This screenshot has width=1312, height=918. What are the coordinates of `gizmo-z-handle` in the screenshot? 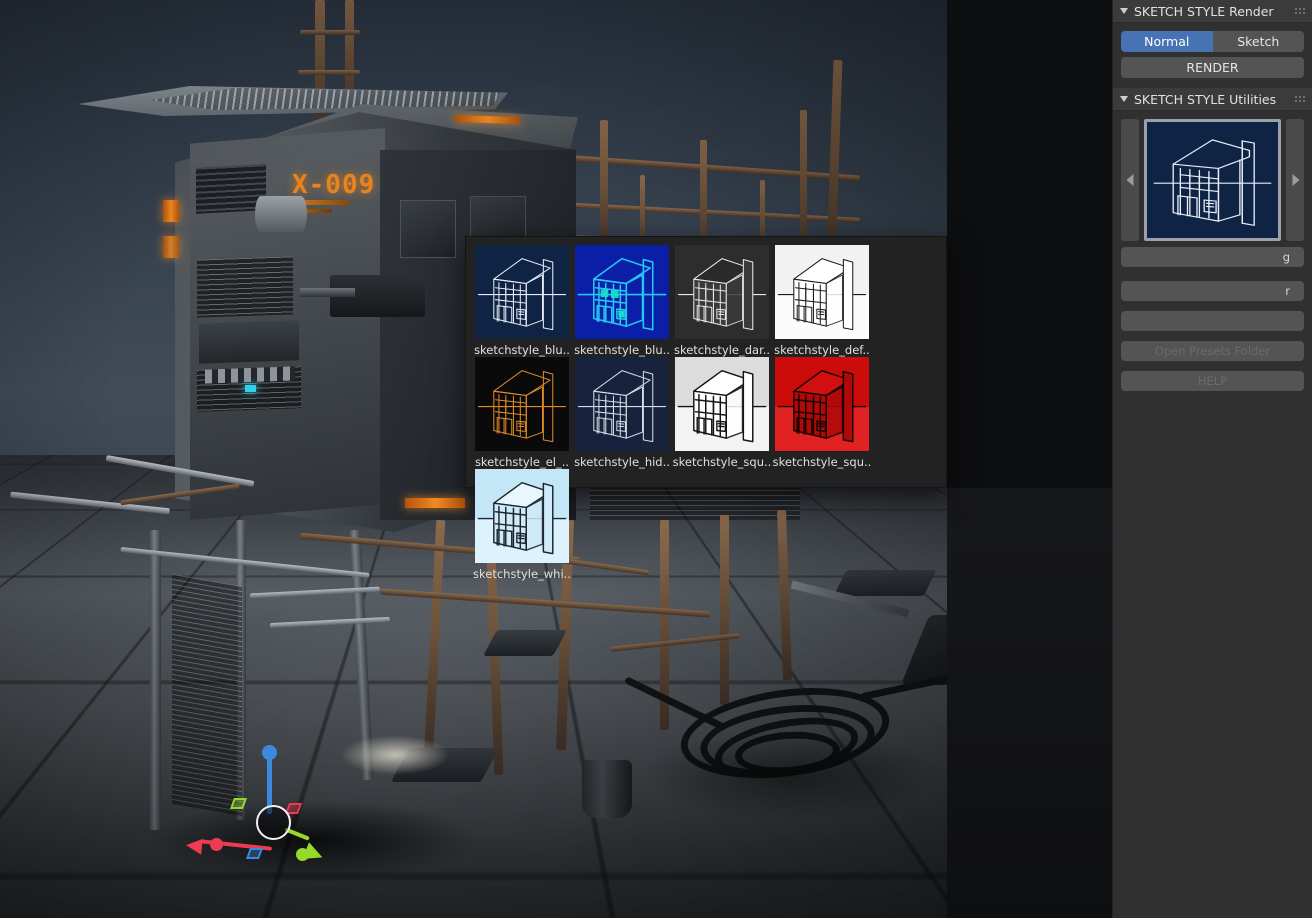 It's located at (269, 752).